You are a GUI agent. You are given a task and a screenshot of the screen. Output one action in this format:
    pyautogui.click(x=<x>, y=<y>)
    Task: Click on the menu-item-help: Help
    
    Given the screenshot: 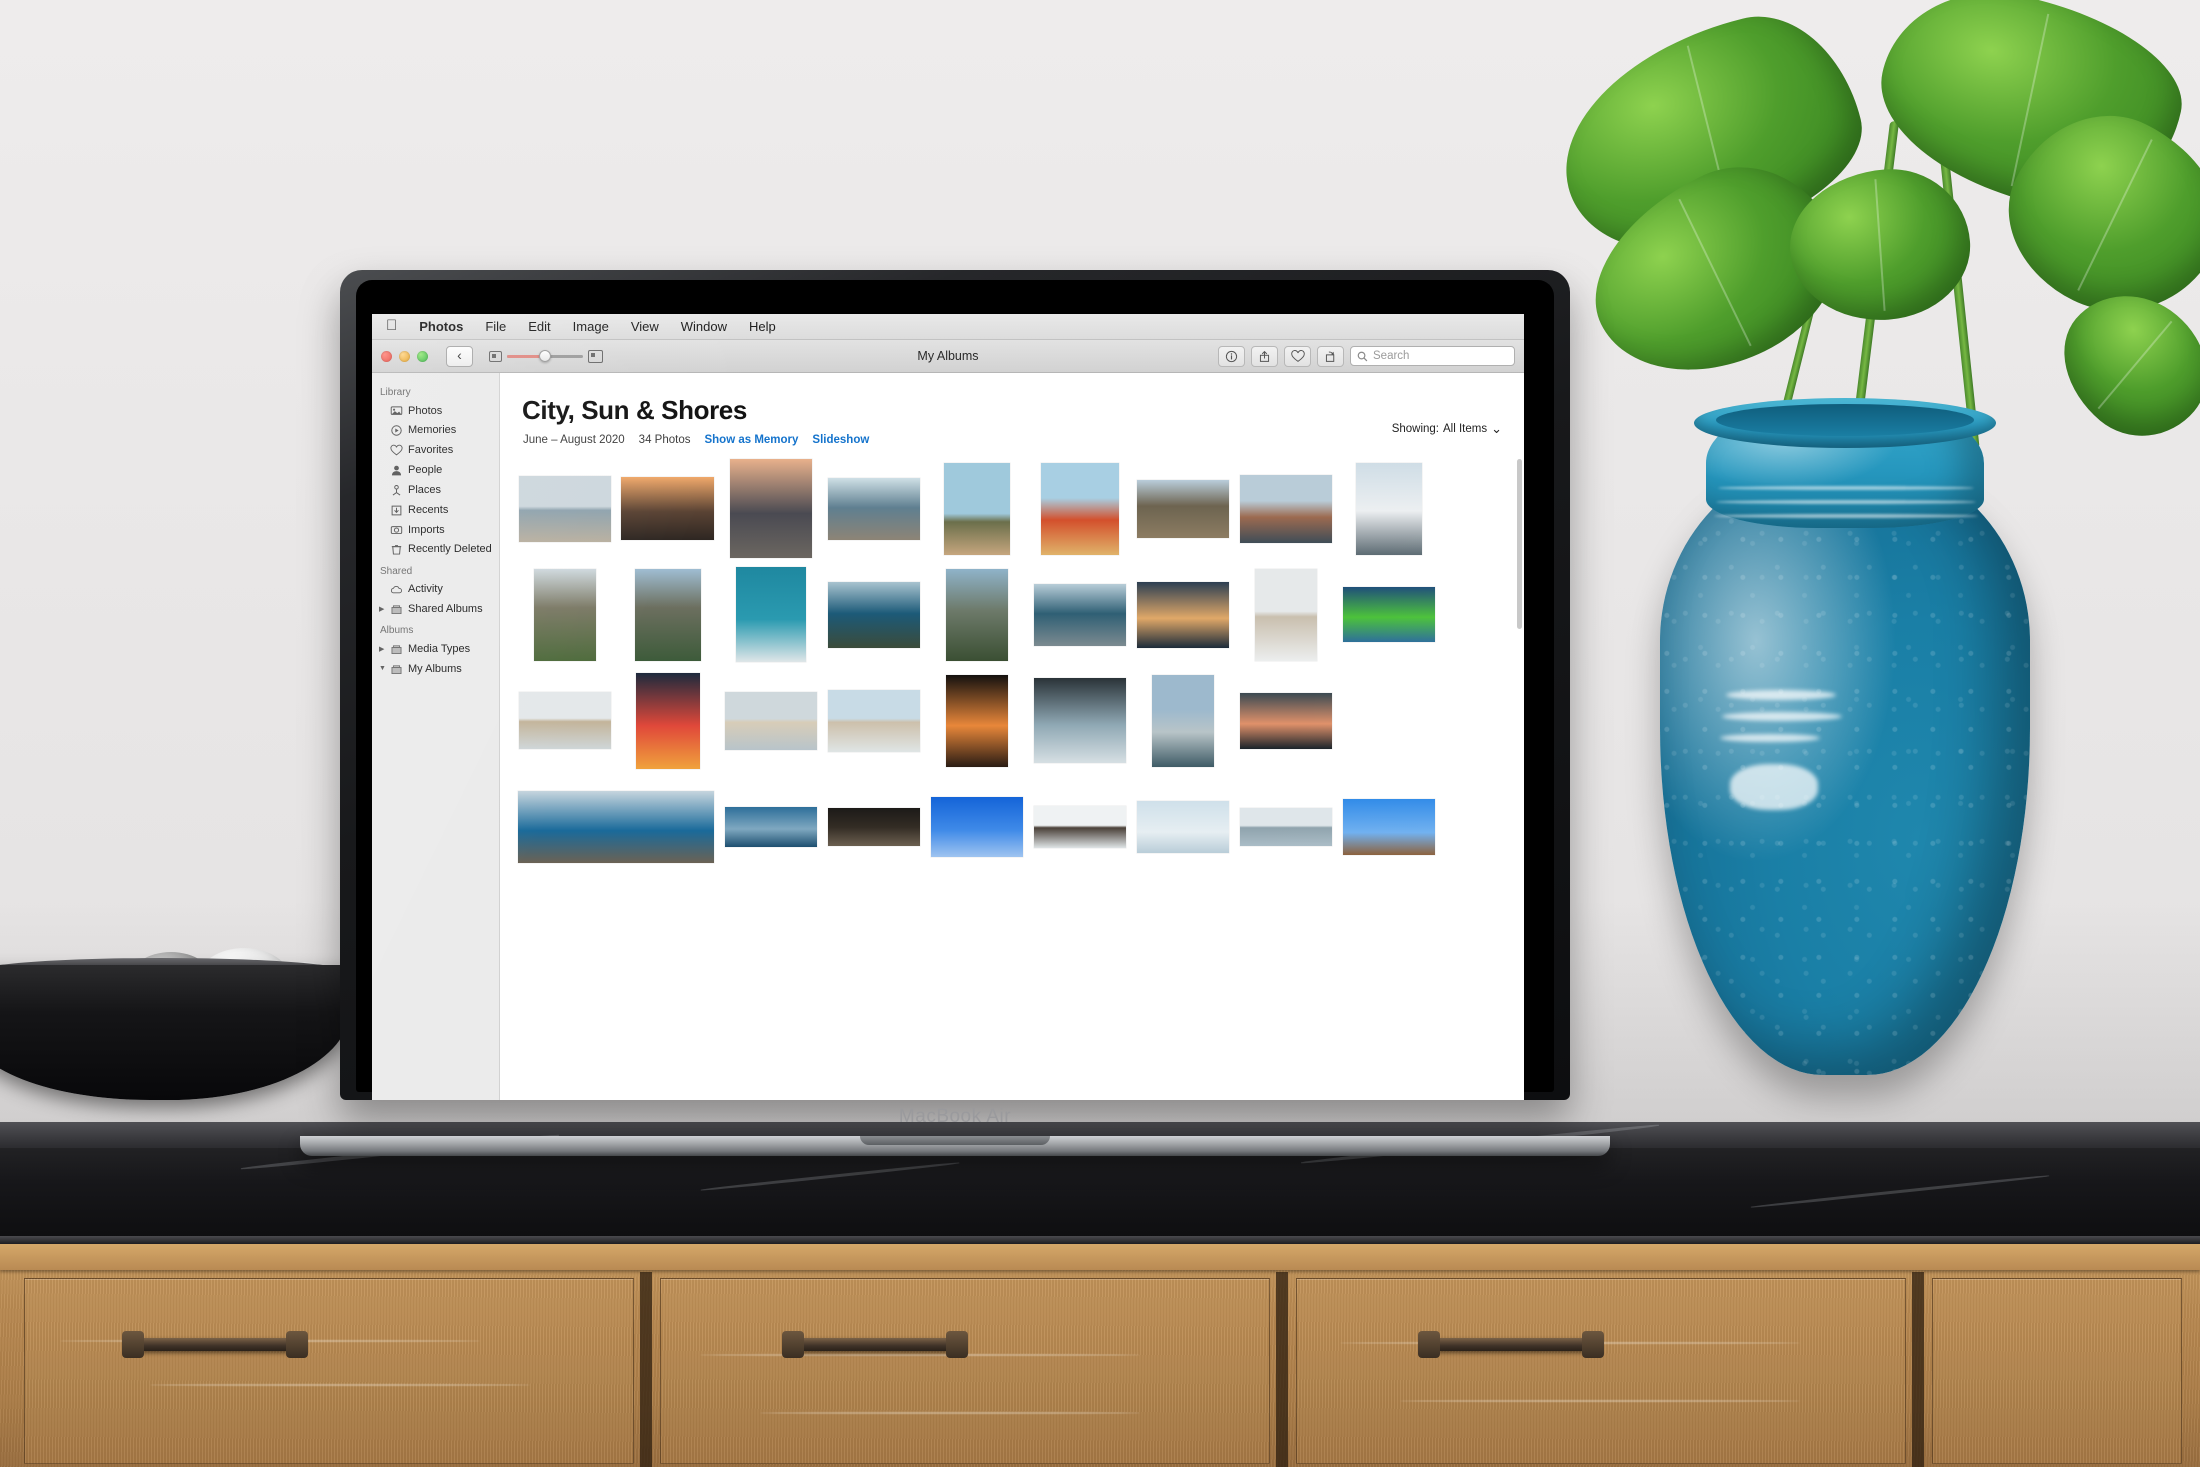 What is the action you would take?
    pyautogui.click(x=762, y=326)
    